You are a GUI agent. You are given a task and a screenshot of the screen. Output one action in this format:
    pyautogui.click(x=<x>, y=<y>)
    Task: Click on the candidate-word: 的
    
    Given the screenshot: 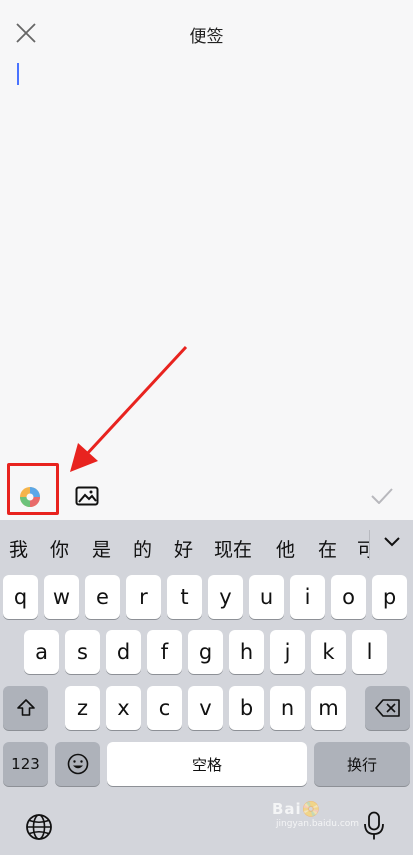 What is the action you would take?
    pyautogui.click(x=142, y=548)
    